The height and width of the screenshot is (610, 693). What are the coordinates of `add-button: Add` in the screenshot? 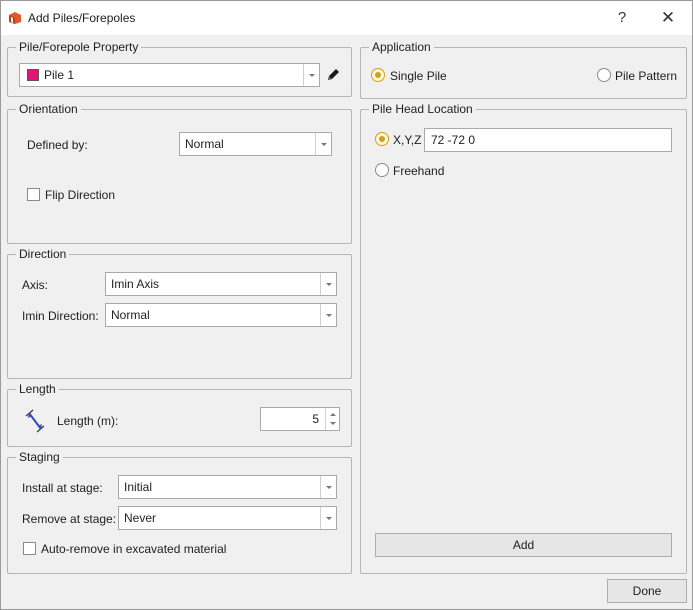 It's located at (523, 545).